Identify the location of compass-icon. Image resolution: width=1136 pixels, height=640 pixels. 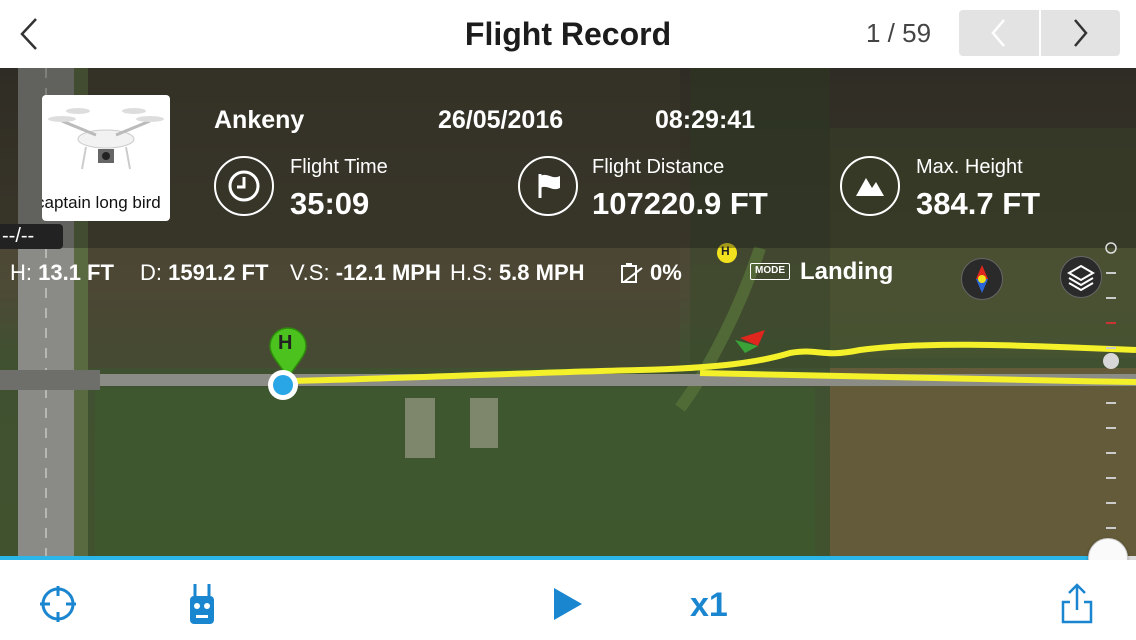
(982, 279).